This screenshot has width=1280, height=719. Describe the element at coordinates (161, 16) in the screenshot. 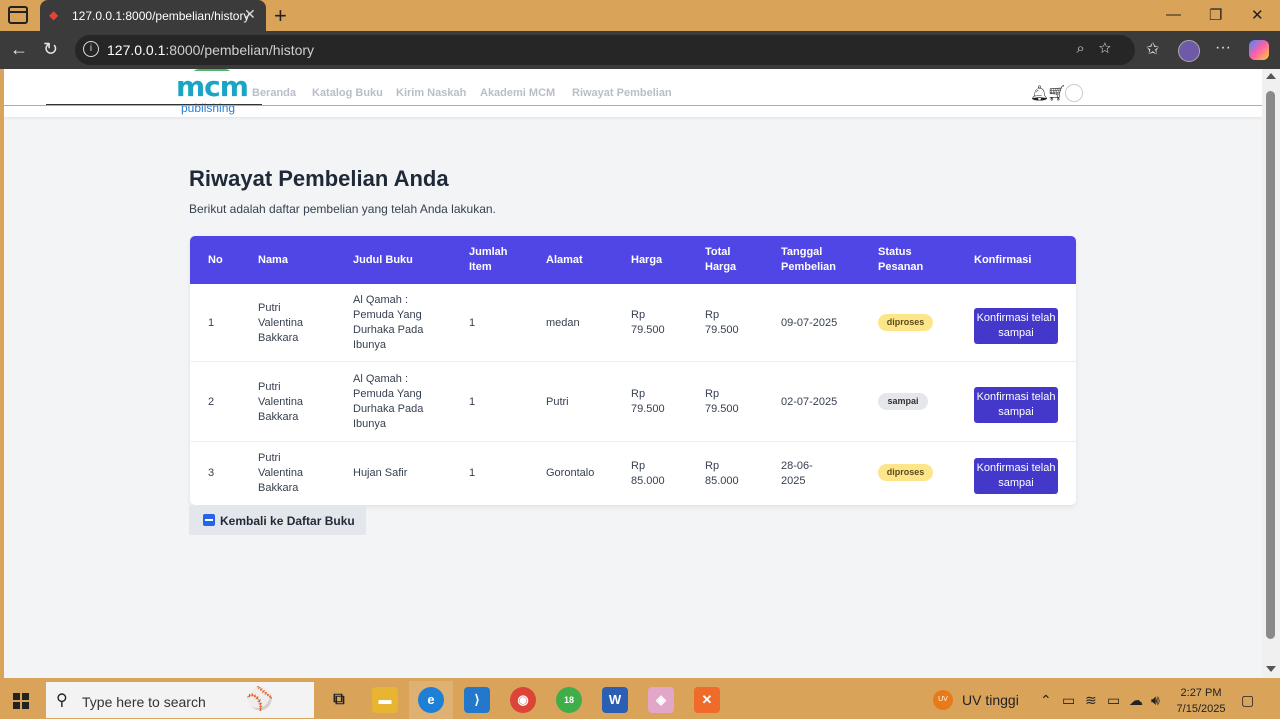

I see `tab-title: 127.0.0.1:8000/pembelian/history` at that location.